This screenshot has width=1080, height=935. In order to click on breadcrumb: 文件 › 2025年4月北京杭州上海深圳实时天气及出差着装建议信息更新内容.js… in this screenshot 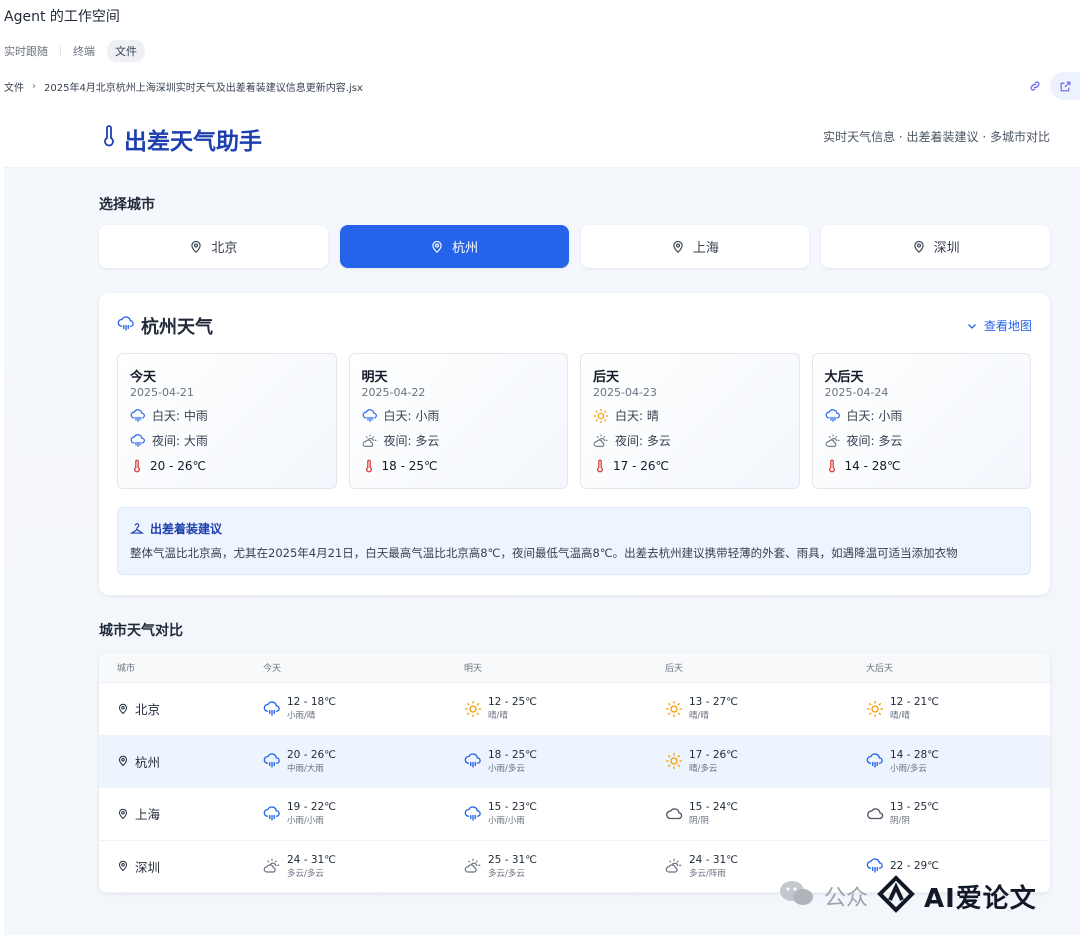, I will do `click(183, 86)`.